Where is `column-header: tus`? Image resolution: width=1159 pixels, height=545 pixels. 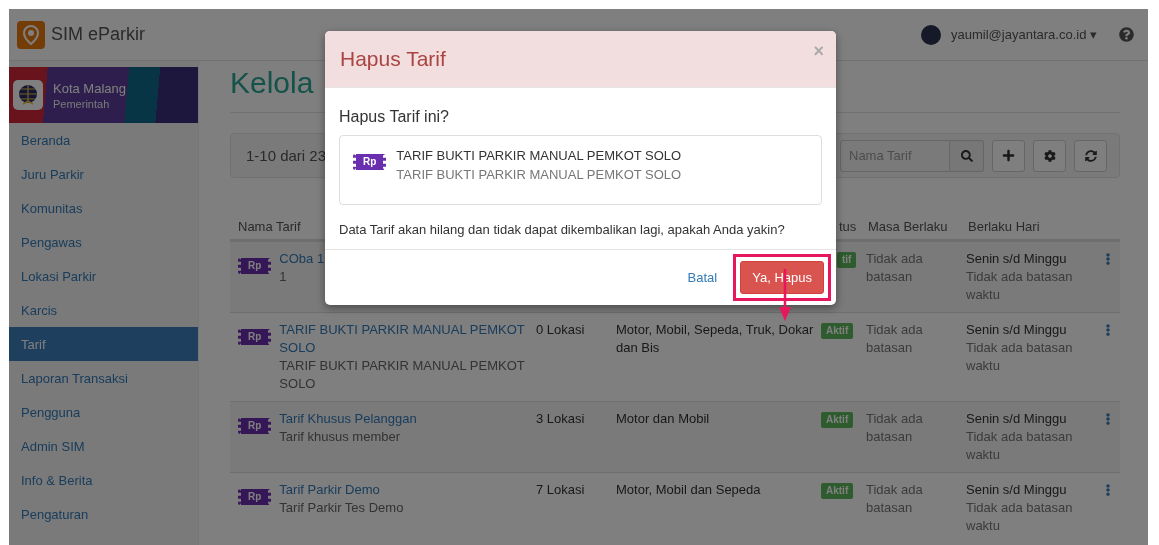 column-header: tus is located at coordinates (848, 226).